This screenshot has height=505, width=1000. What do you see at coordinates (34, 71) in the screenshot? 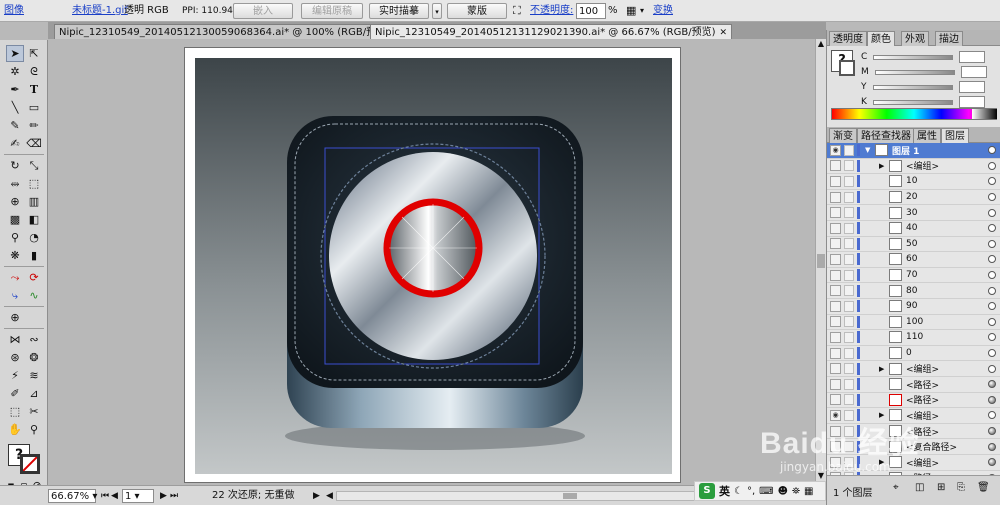
I see `lasso-tool-icon: ᘓ` at bounding box center [34, 71].